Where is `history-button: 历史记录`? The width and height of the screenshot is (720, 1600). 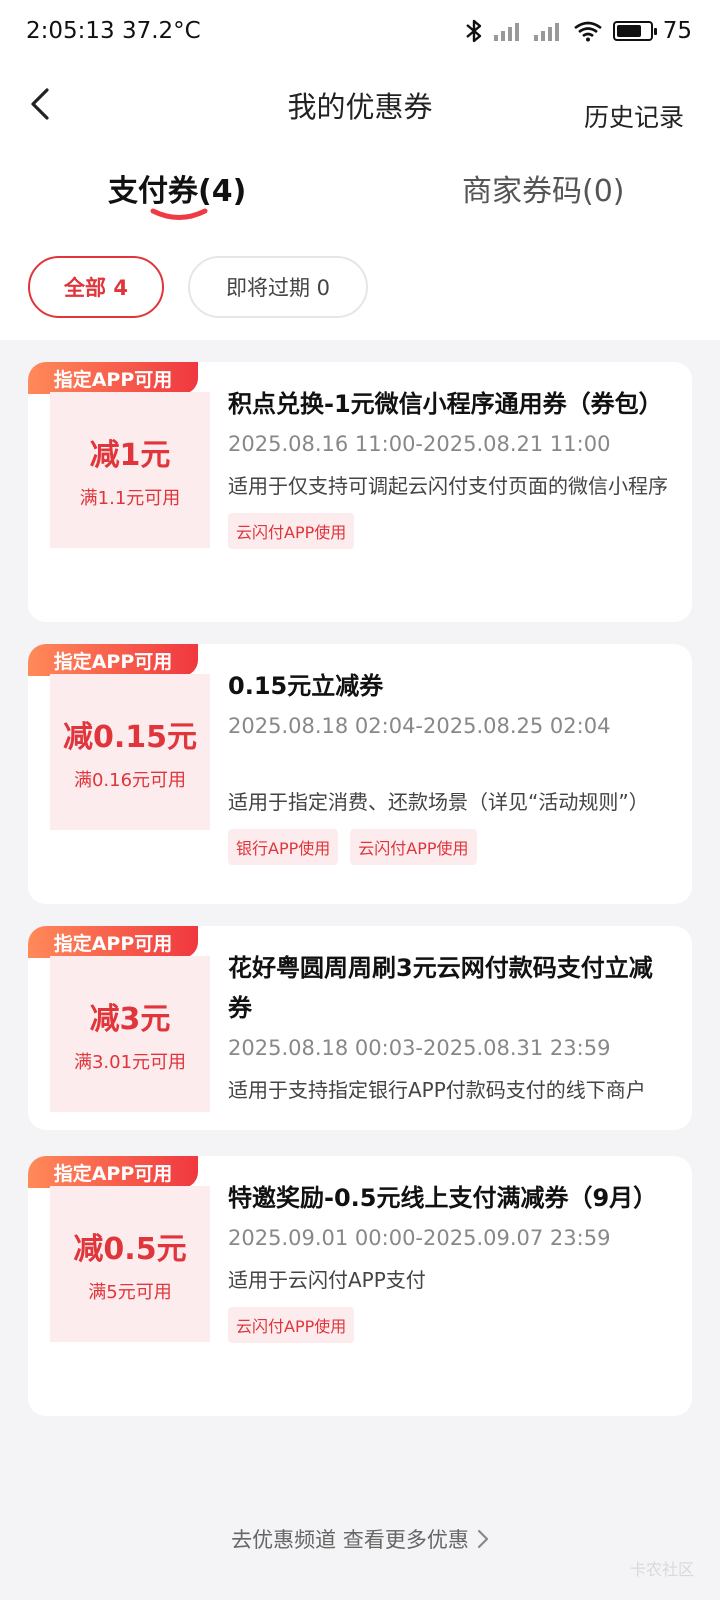
history-button: 历史记录 is located at coordinates (634, 116).